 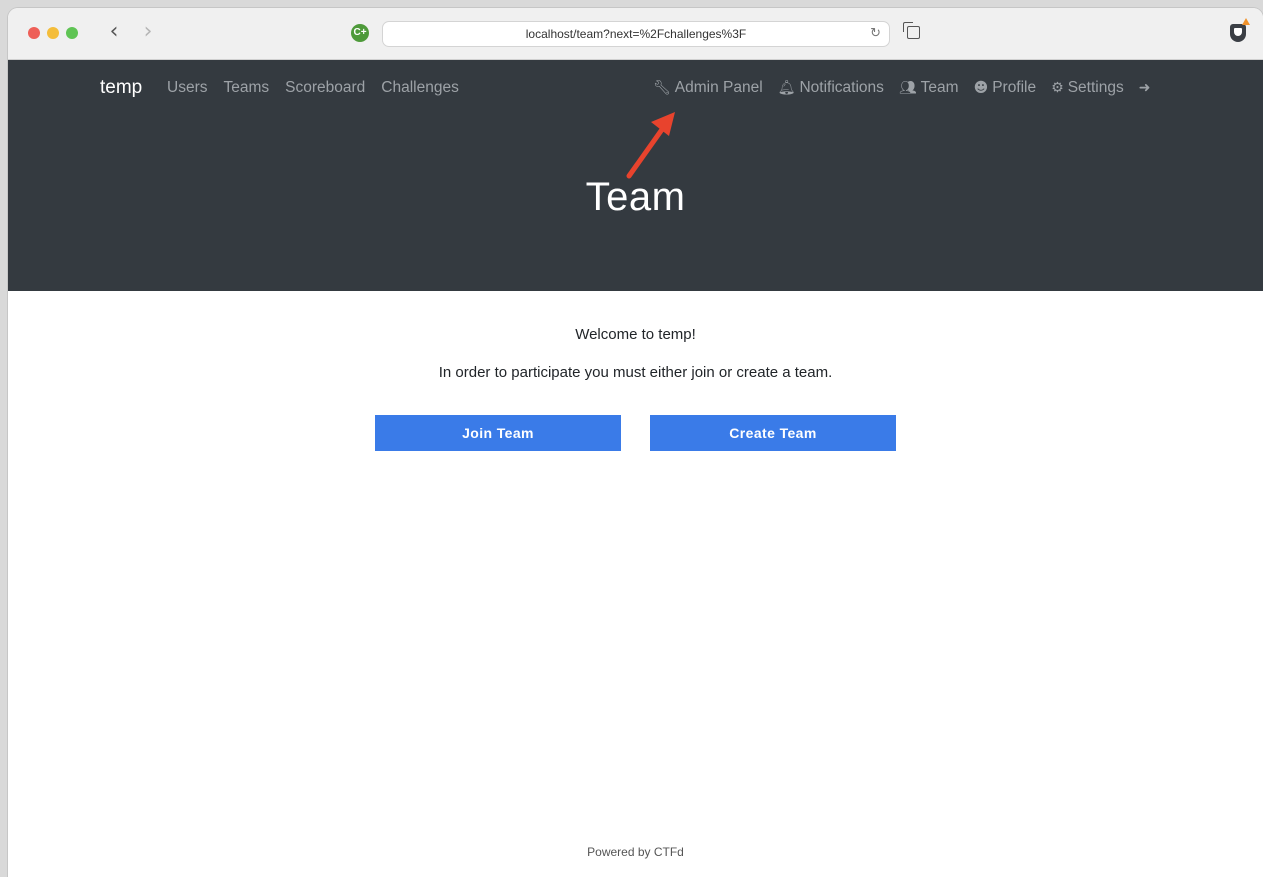 What do you see at coordinates (1246, 21) in the screenshot?
I see `warning-badge-icon` at bounding box center [1246, 21].